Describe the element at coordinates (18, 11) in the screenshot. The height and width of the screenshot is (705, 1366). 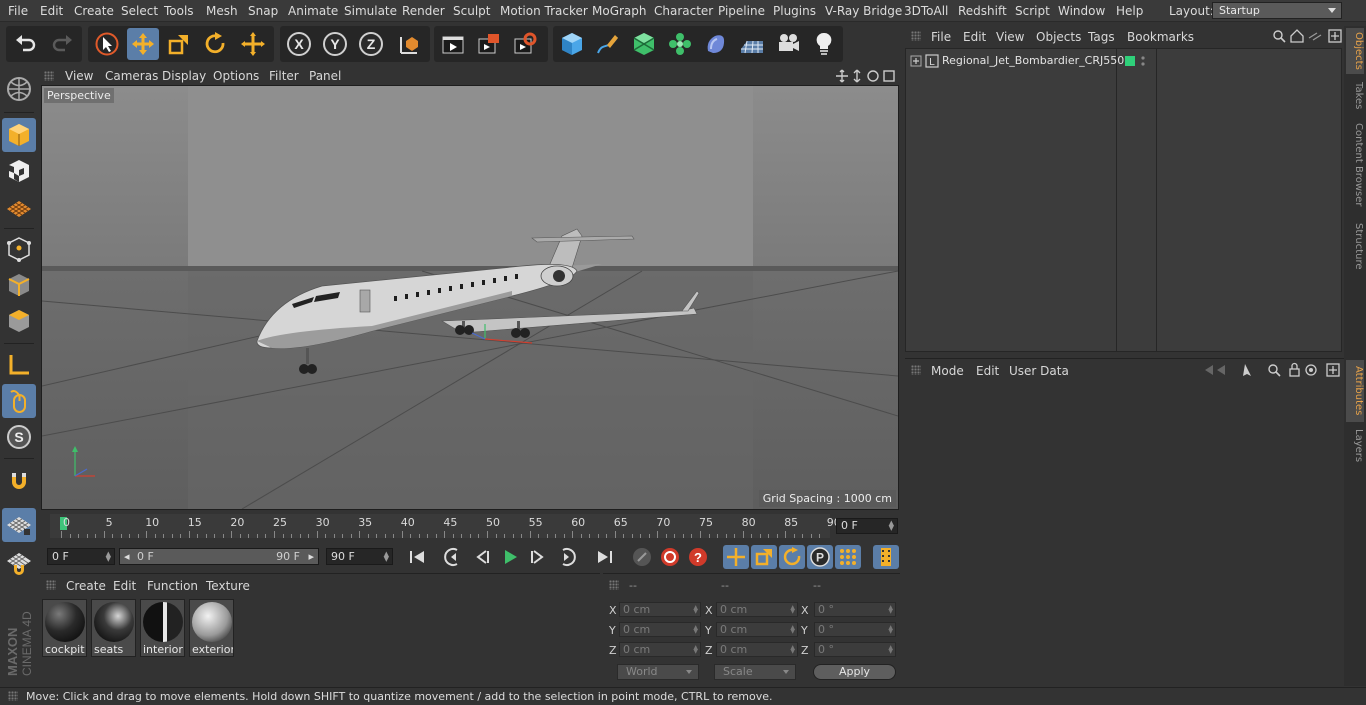
I see `menu-file: File` at that location.